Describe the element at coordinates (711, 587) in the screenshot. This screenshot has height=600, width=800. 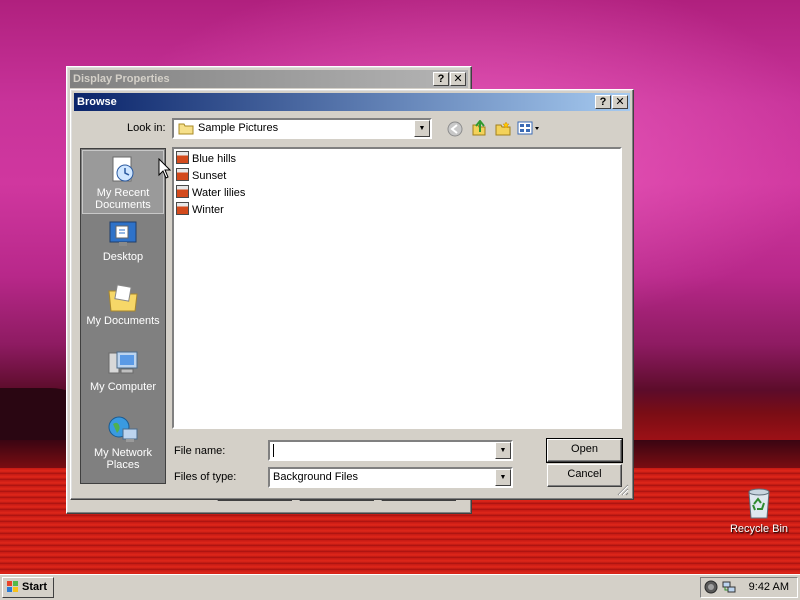
I see `tray-app-icon` at that location.